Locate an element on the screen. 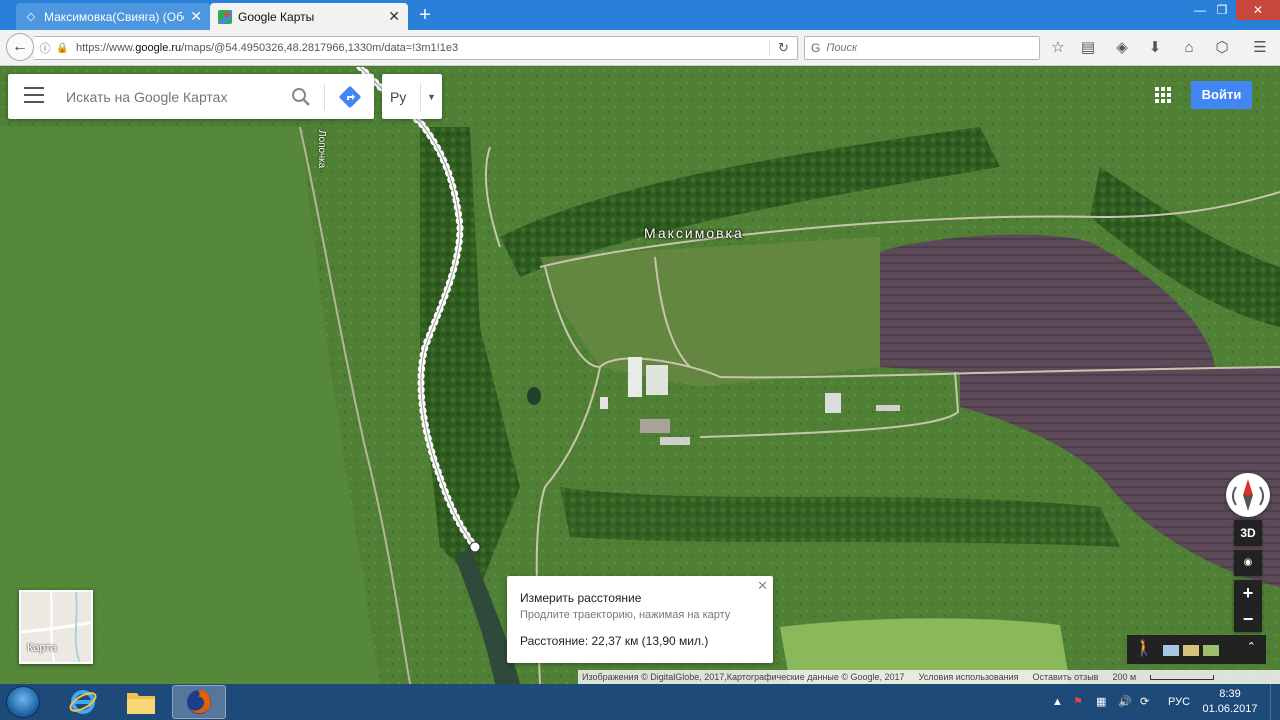  terms-link: Условия использования is located at coordinates (969, 677).